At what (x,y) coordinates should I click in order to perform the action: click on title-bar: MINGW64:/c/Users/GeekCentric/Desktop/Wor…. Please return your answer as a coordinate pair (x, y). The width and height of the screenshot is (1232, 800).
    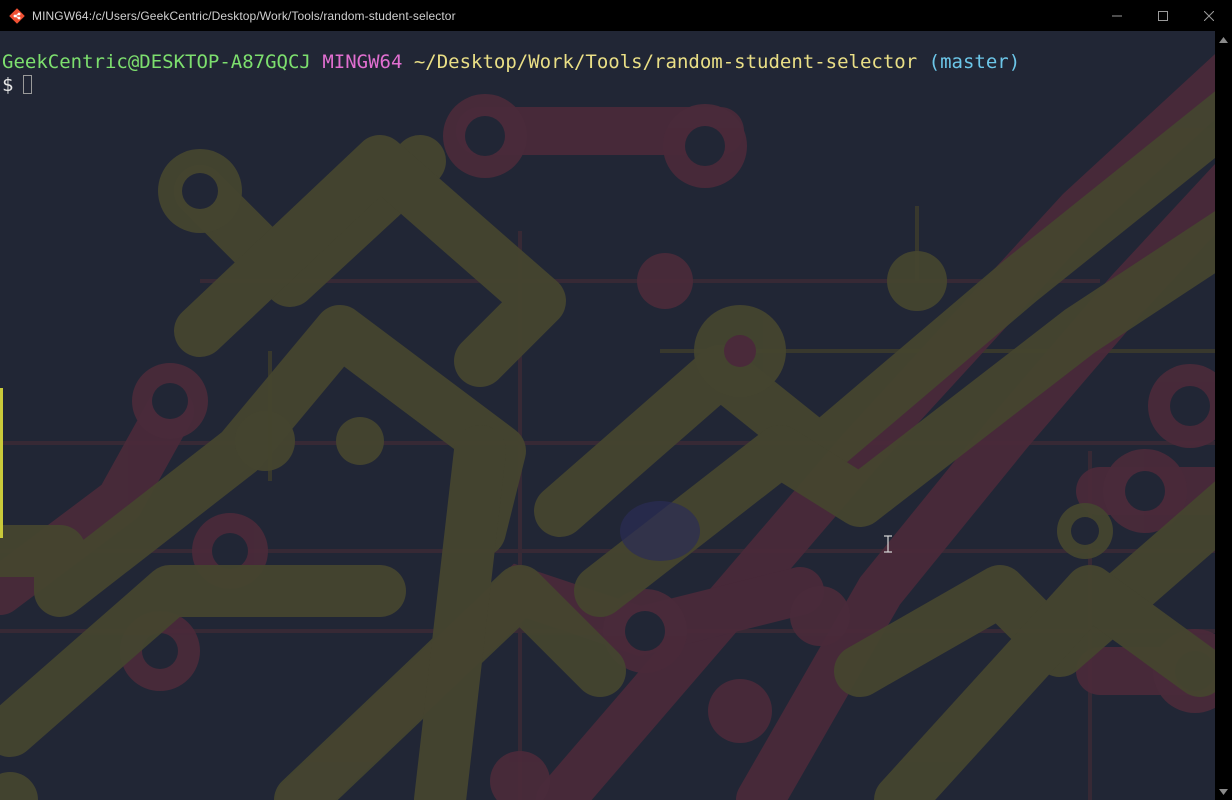
    Looking at the image, I should click on (616, 15).